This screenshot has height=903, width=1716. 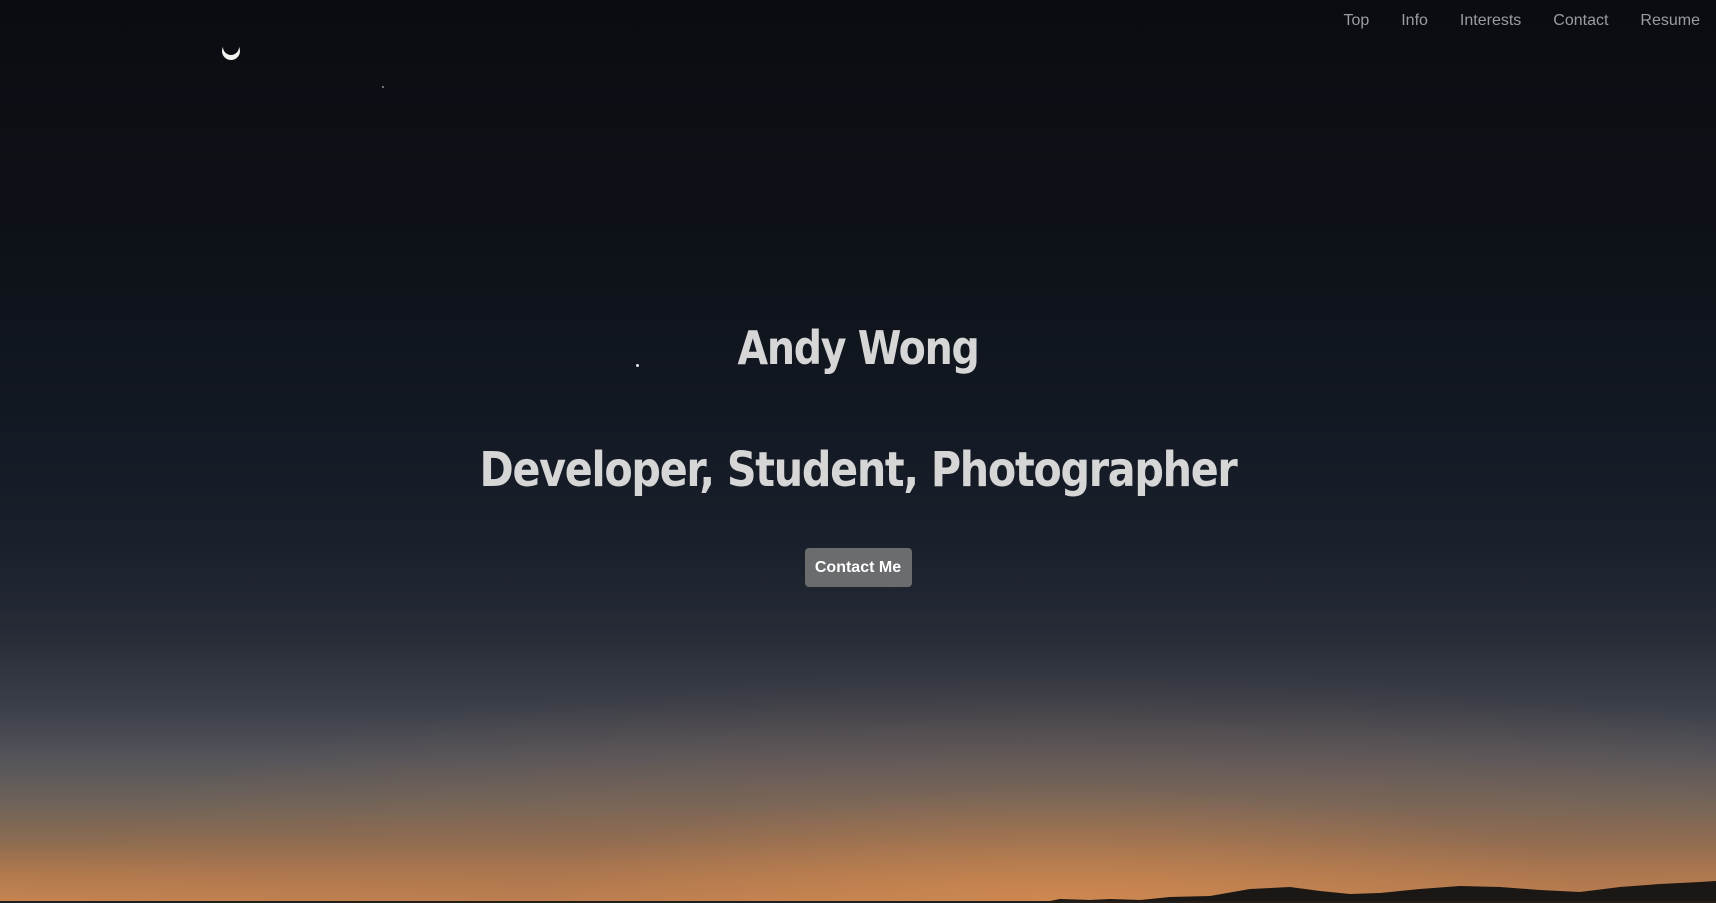 I want to click on nav-item-top: Top, so click(x=1356, y=21).